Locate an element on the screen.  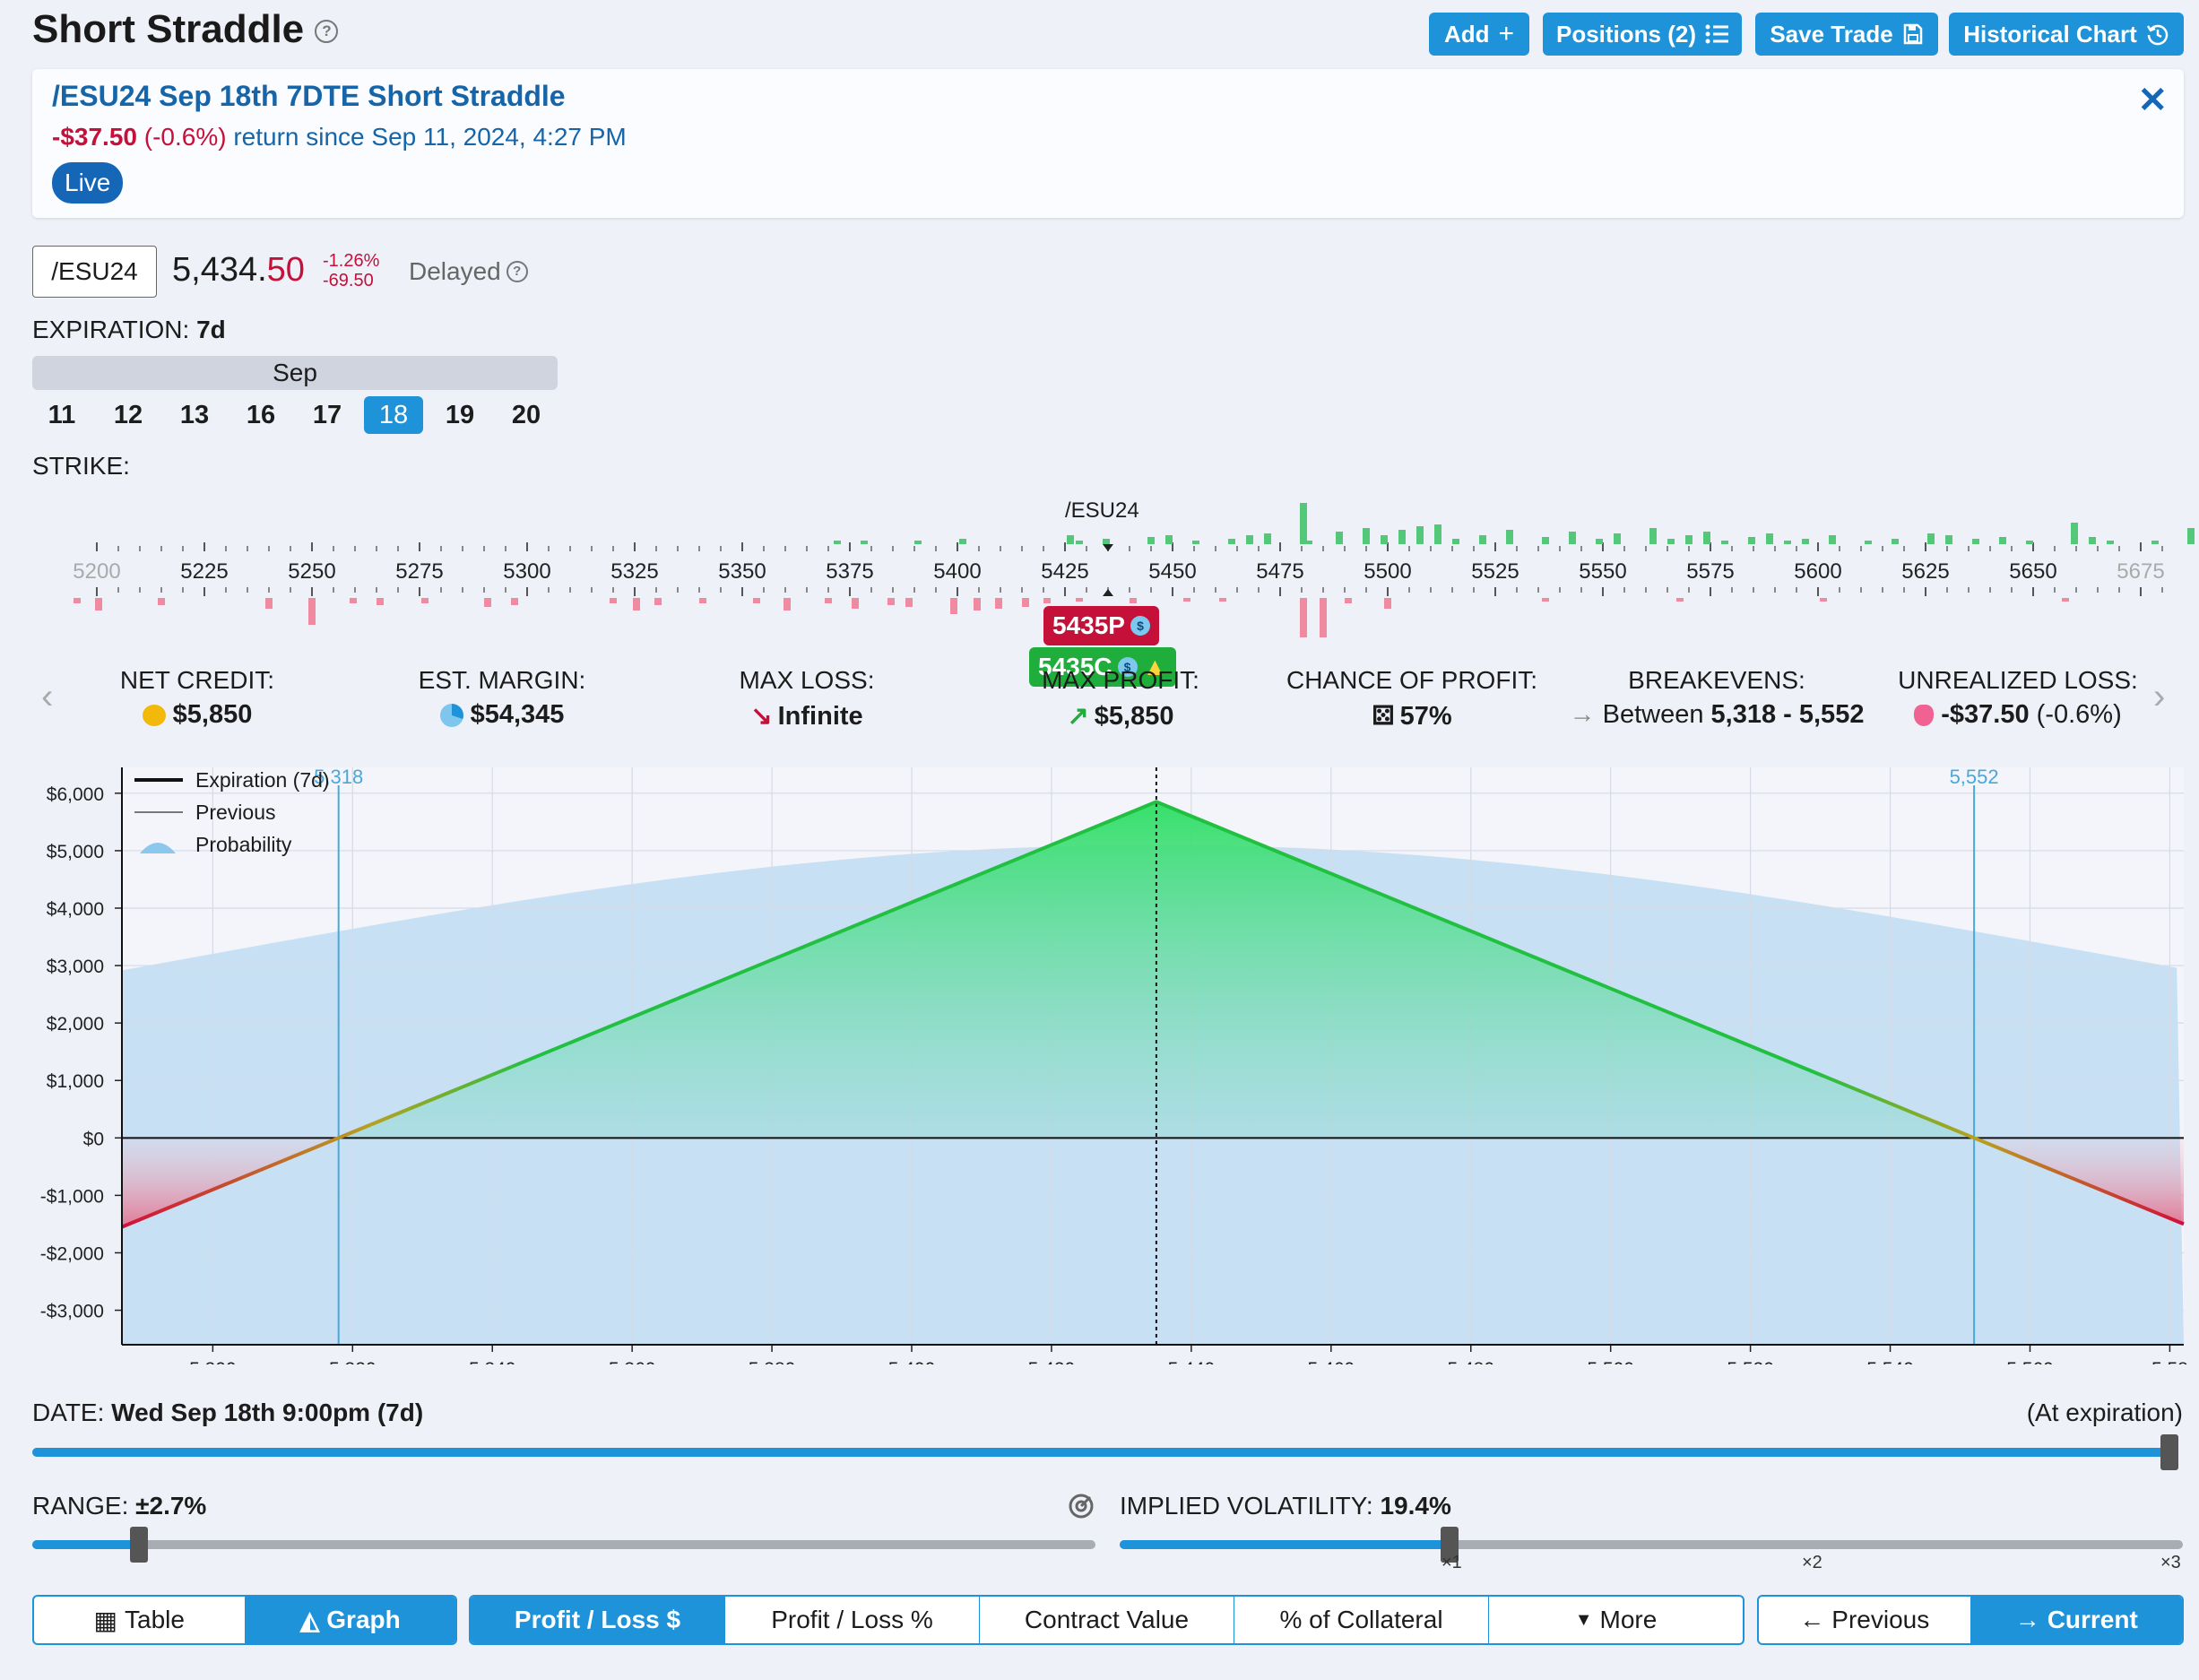
page-title: Short Straddle ? is located at coordinates (185, 30).